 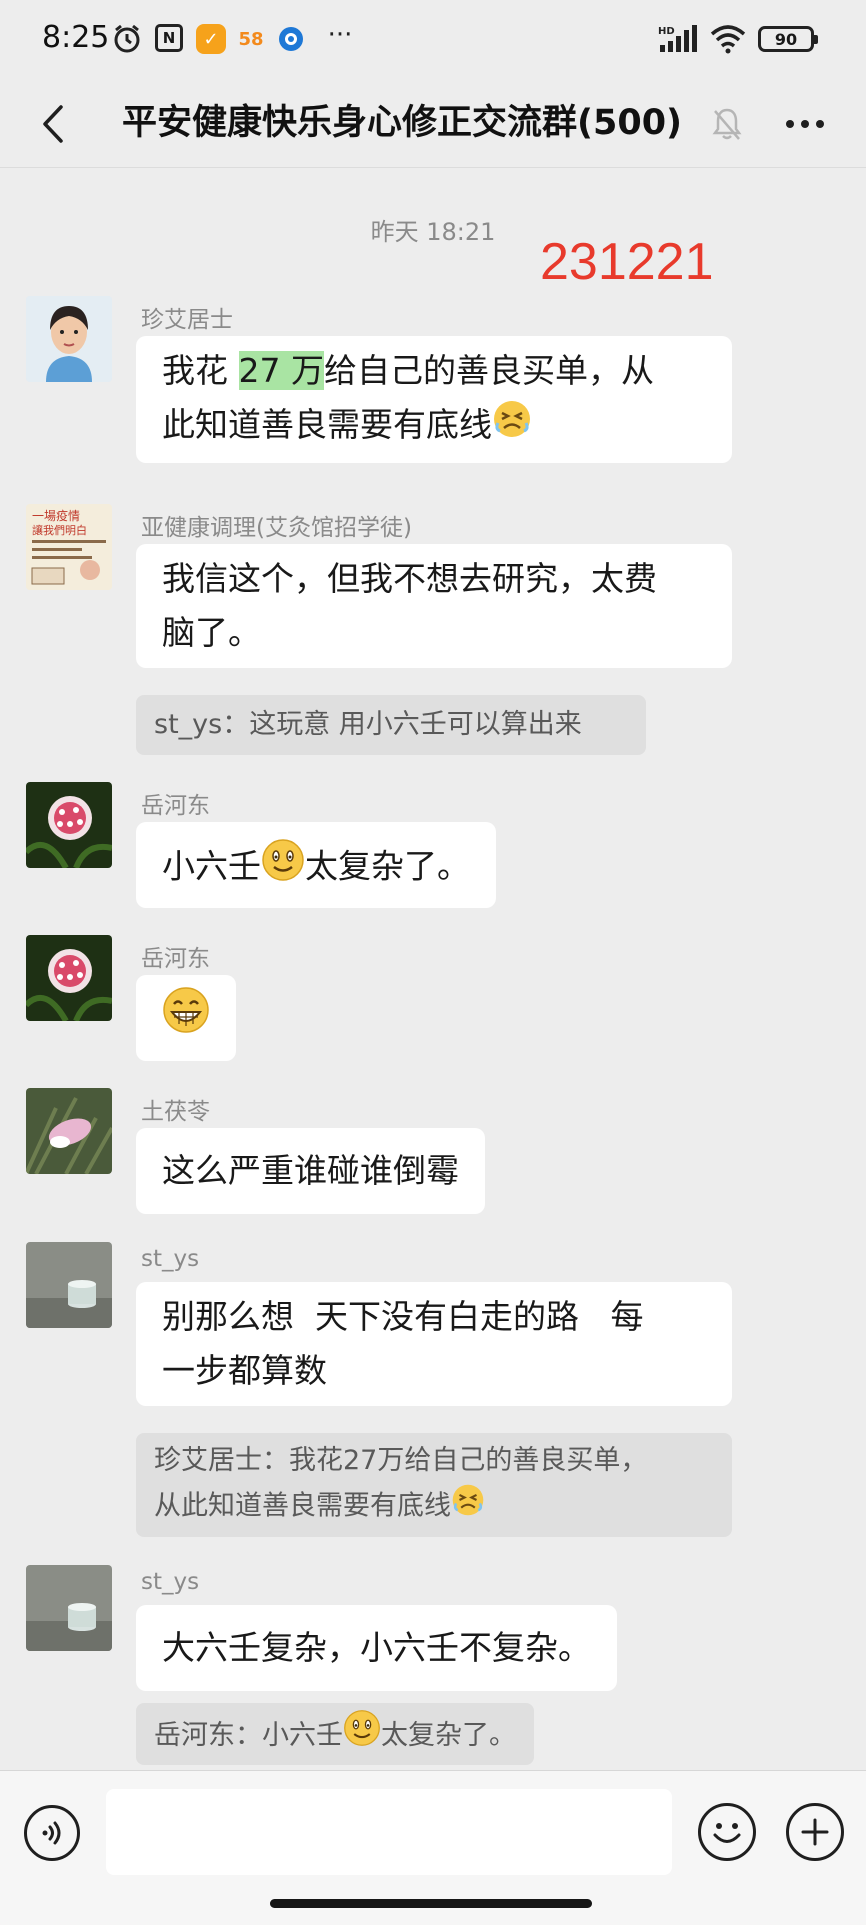 What do you see at coordinates (409, 578) in the screenshot?
I see `message-text: 我信这个，但我不想去研究，太费` at bounding box center [409, 578].